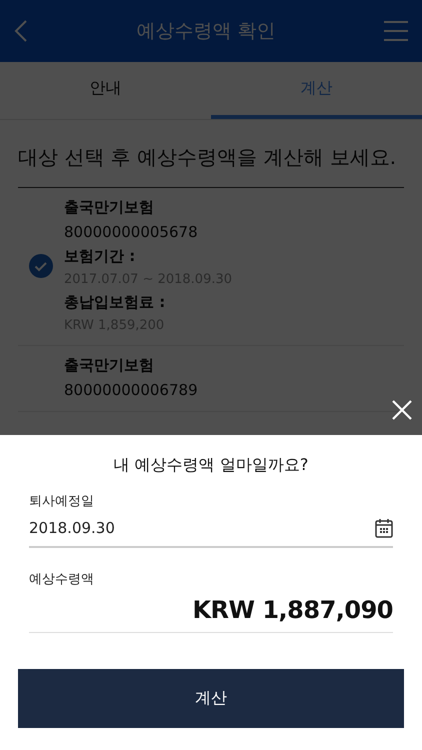 This screenshot has height=750, width=422. I want to click on calendar-icon, so click(384, 528).